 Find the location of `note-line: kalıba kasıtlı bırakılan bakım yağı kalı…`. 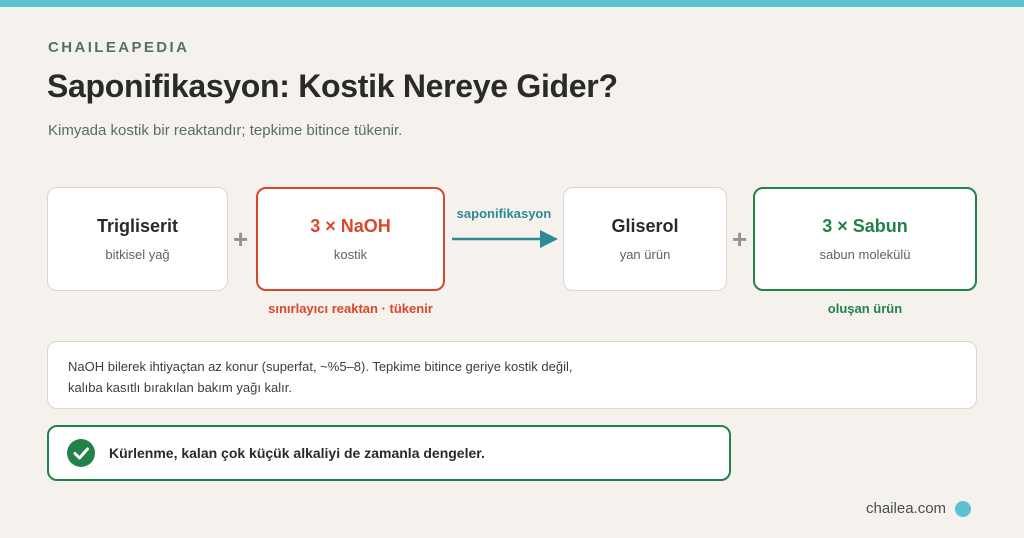

note-line: kalıba kasıtlı bırakılan bakım yağı kalı… is located at coordinates (180, 387).